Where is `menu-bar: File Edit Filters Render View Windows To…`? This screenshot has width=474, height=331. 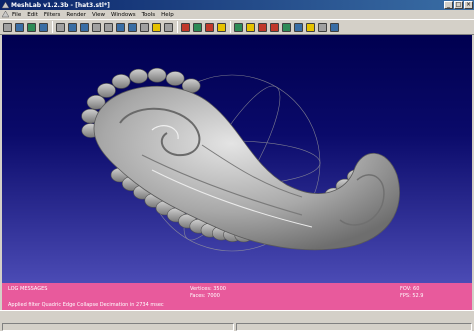 menu-bar: File Edit Filters Render View Windows To… is located at coordinates (237, 14).